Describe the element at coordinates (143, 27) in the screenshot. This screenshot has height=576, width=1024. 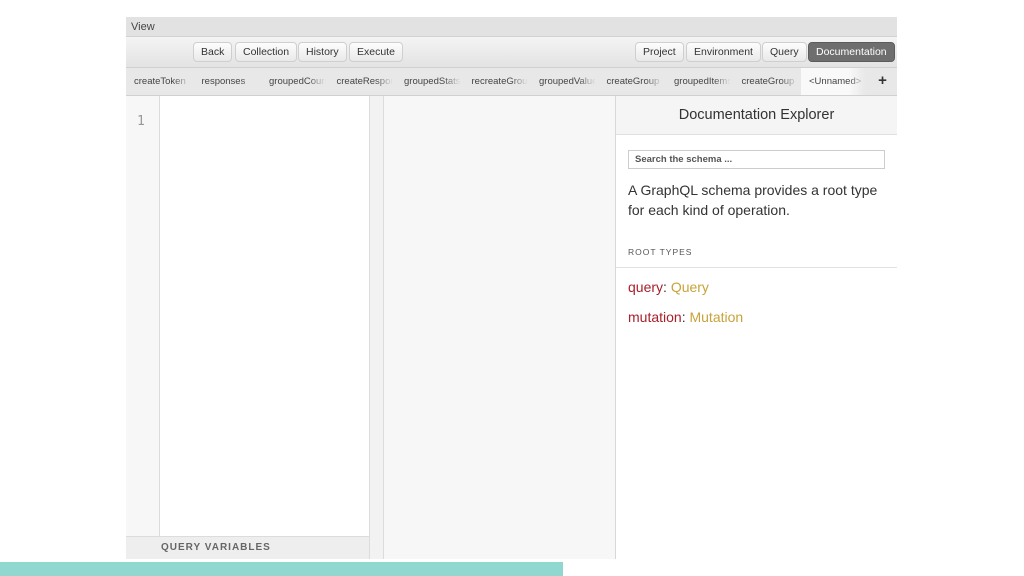
I see `menu-view: View` at that location.